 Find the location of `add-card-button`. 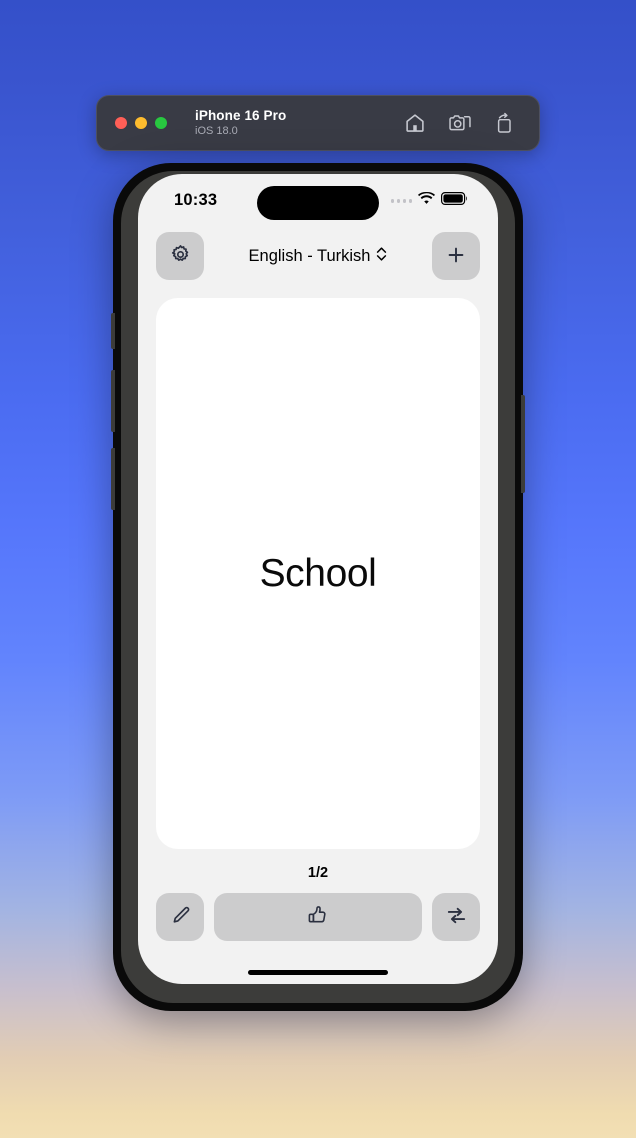

add-card-button is located at coordinates (456, 256).